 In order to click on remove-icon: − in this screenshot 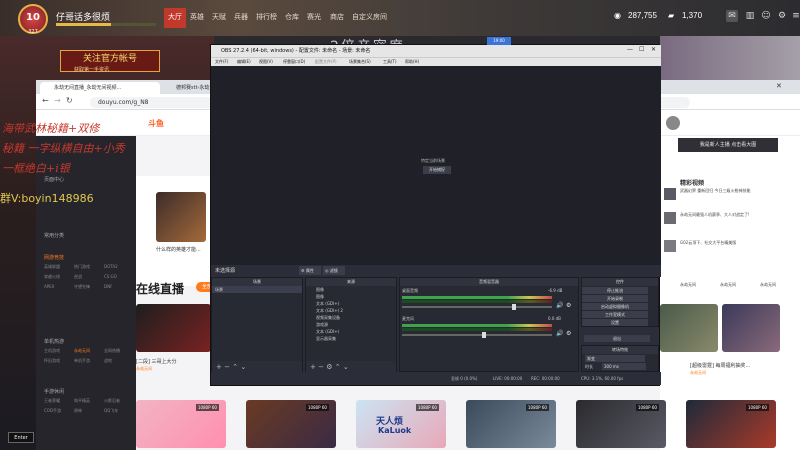, I will do `click(321, 367)`.